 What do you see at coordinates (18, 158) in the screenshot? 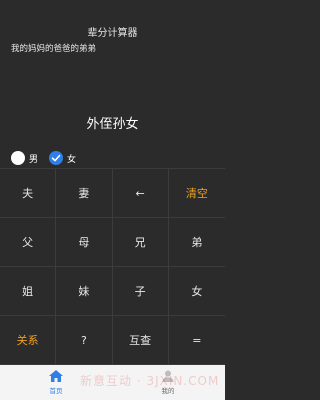
I see `radio-unchecked-icon` at bounding box center [18, 158].